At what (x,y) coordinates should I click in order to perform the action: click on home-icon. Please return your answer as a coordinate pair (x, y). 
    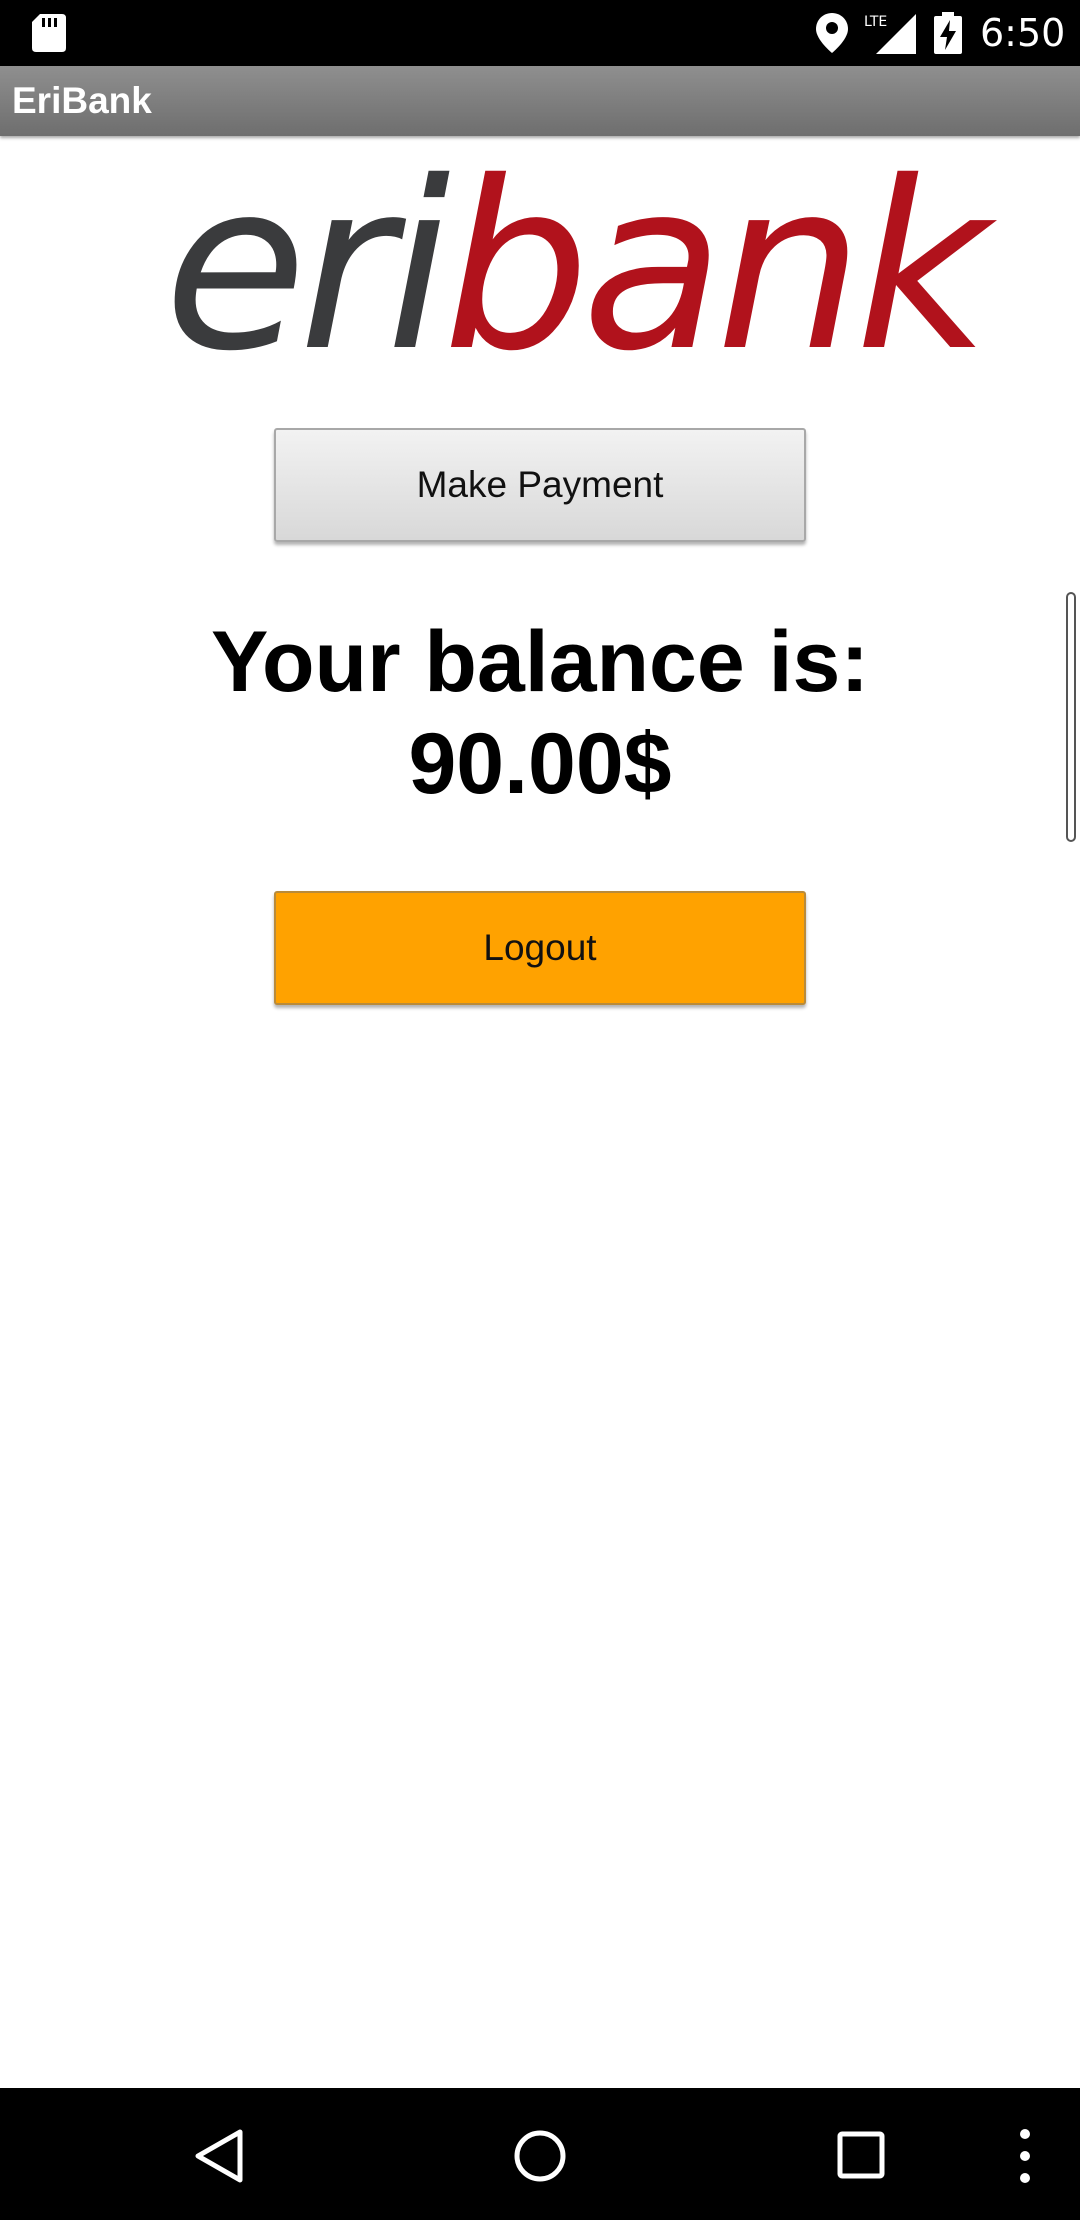
    Looking at the image, I should click on (540, 2156).